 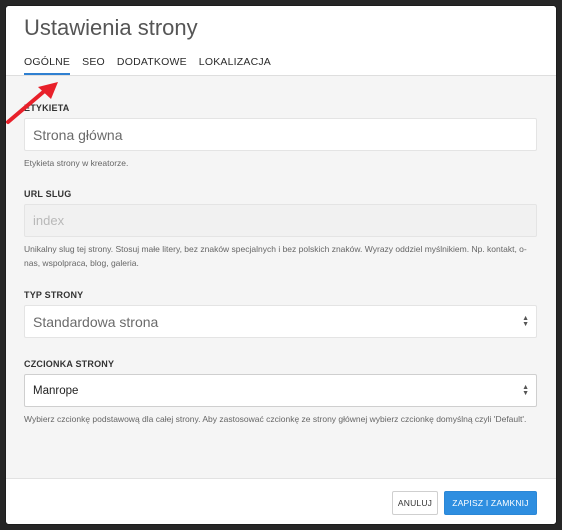 What do you see at coordinates (69, 364) in the screenshot?
I see `font-field-label: CZCIONKA STRONY` at bounding box center [69, 364].